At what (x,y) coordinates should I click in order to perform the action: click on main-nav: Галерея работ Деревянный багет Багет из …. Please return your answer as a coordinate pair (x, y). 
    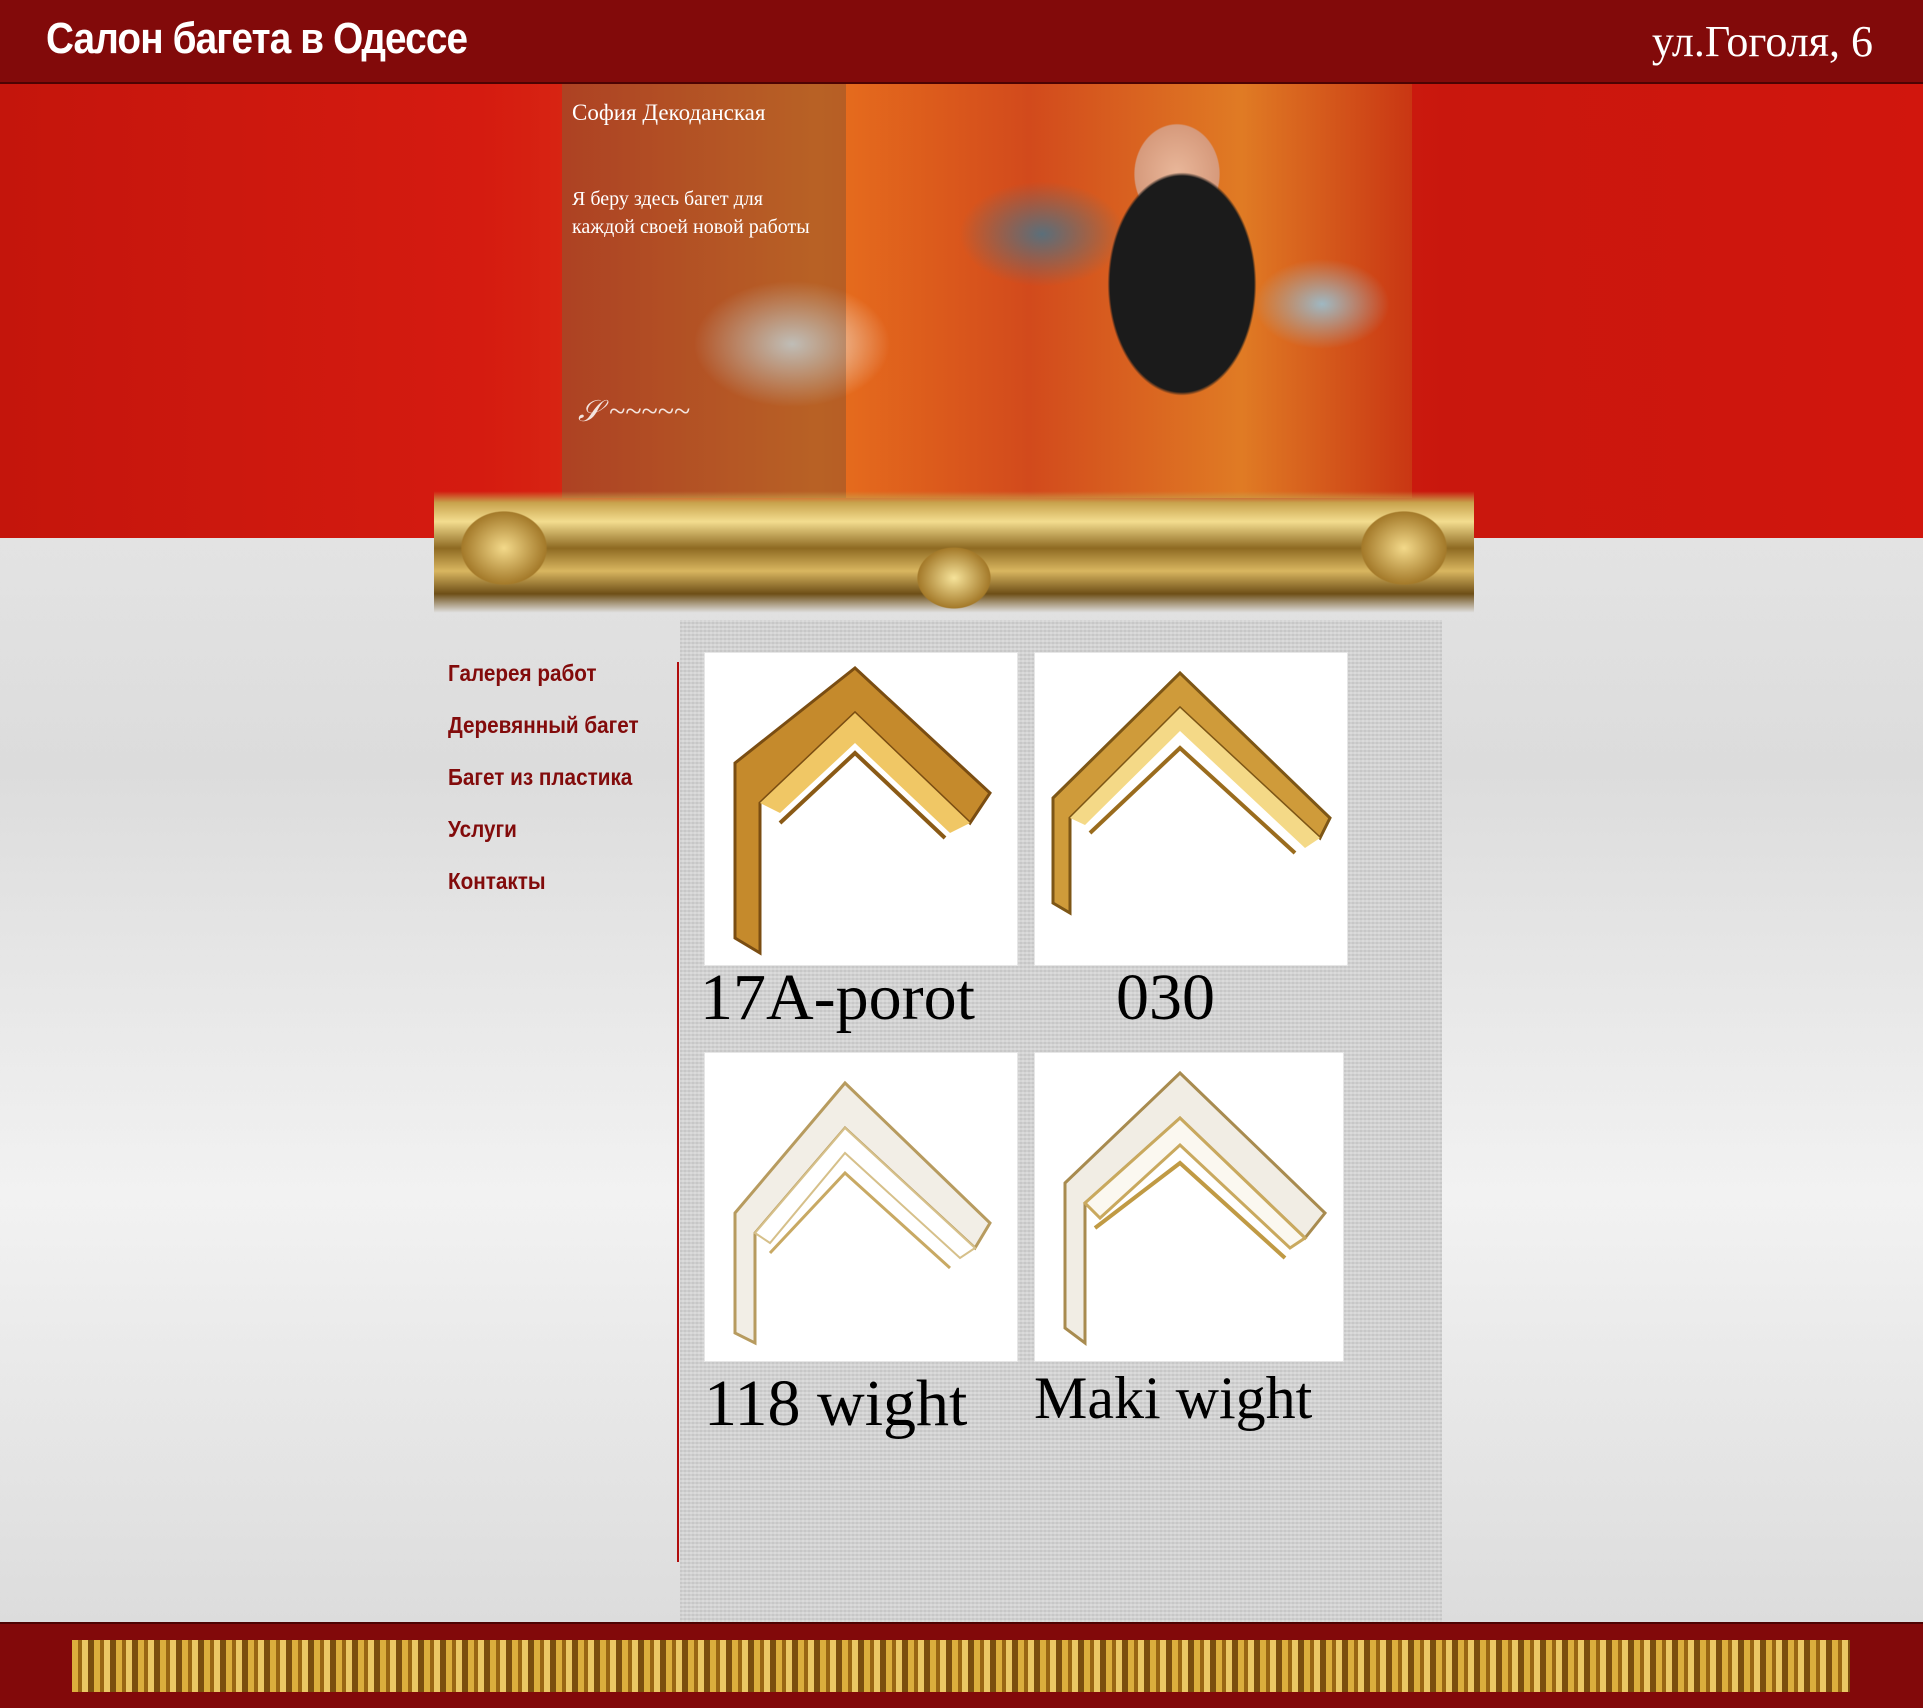
    Looking at the image, I should click on (563, 790).